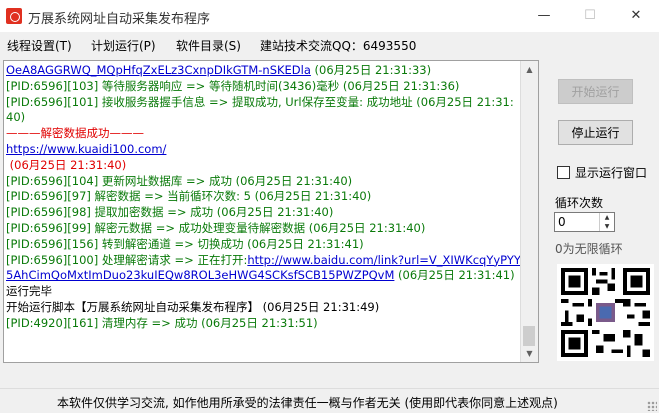  What do you see at coordinates (607, 226) in the screenshot?
I see `spin-down-icon: ▼` at bounding box center [607, 226].